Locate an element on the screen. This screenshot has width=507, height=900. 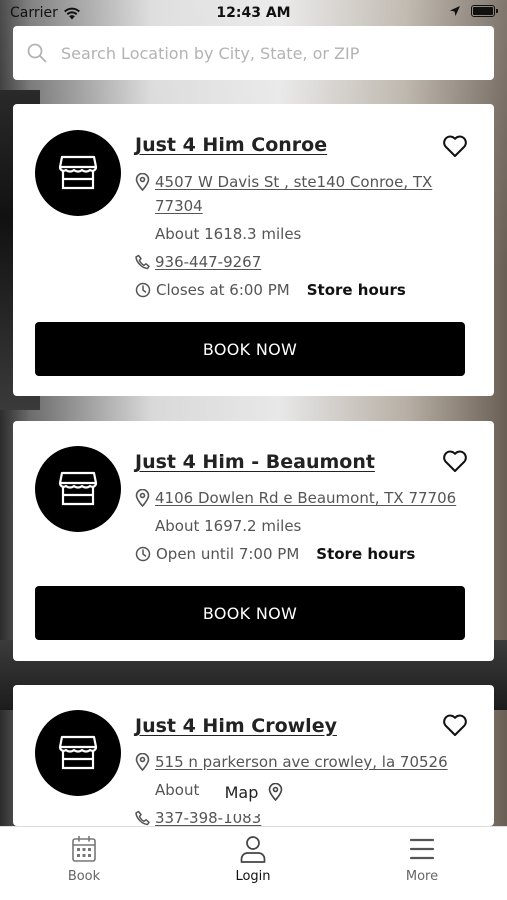
tab-label: More is located at coordinates (422, 876).